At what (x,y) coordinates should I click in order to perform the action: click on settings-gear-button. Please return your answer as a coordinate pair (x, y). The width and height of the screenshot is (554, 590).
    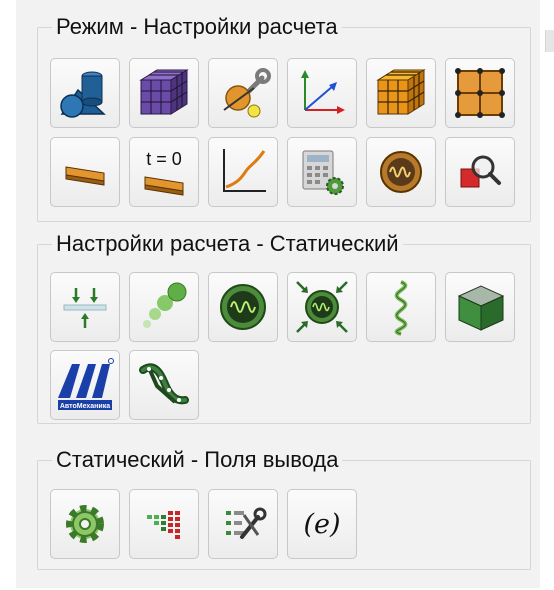
    Looking at the image, I should click on (85, 524).